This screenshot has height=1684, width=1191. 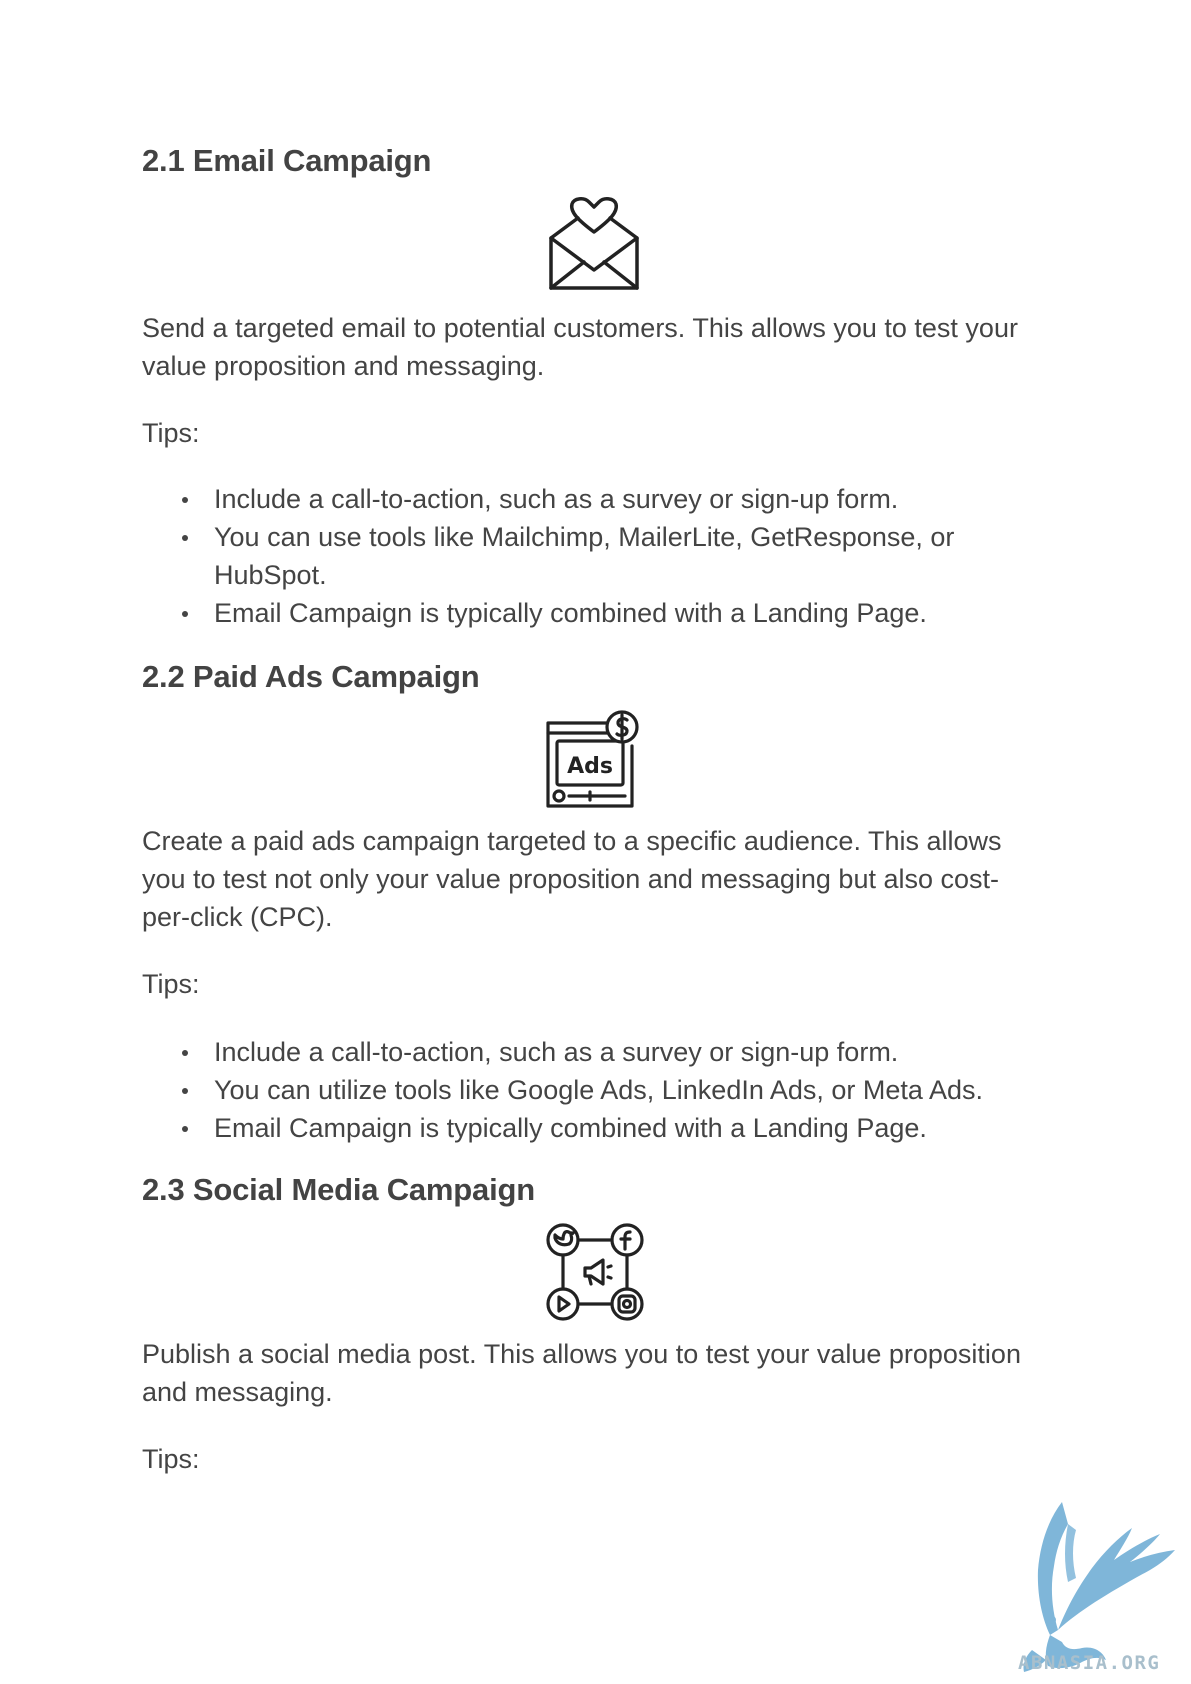 I want to click on email-heart-icon, so click(x=594, y=243).